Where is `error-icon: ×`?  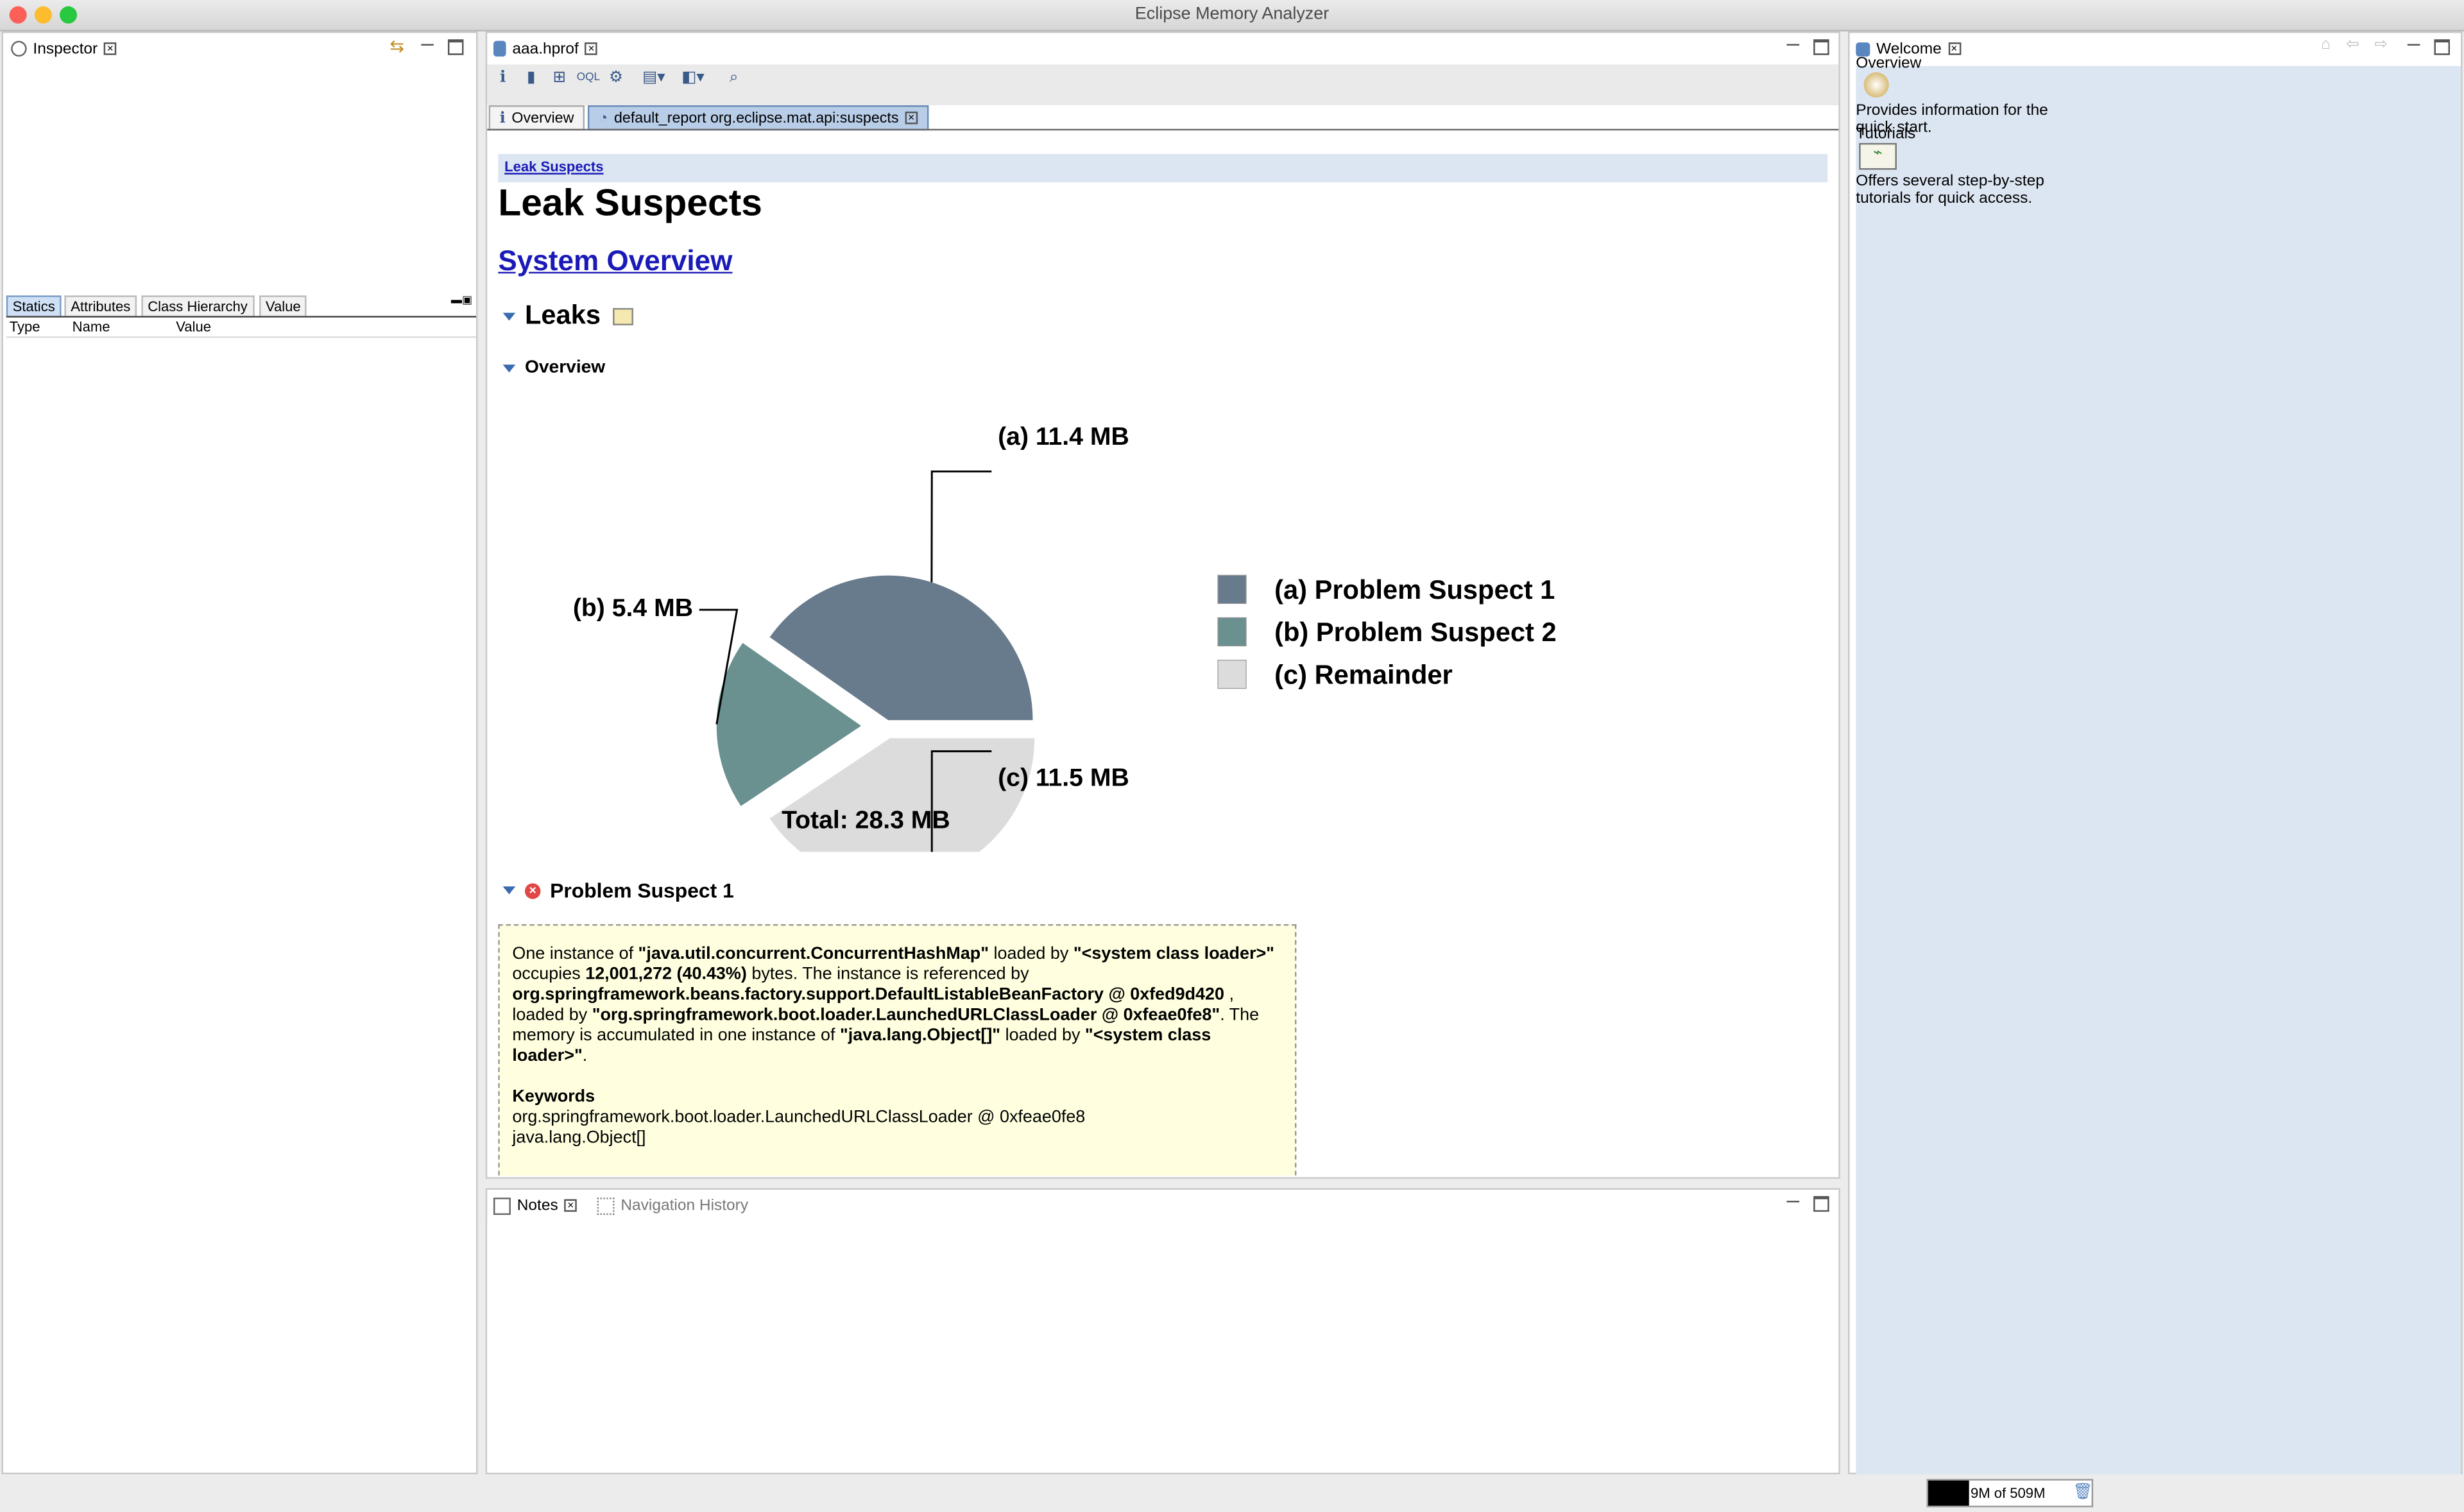
error-icon: × is located at coordinates (532, 890).